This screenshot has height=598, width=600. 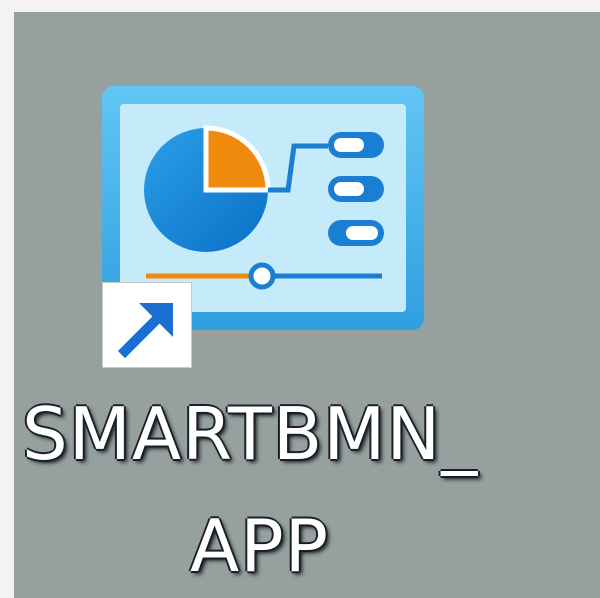 What do you see at coordinates (145, 331) in the screenshot?
I see `shortcut-arrow-icon` at bounding box center [145, 331].